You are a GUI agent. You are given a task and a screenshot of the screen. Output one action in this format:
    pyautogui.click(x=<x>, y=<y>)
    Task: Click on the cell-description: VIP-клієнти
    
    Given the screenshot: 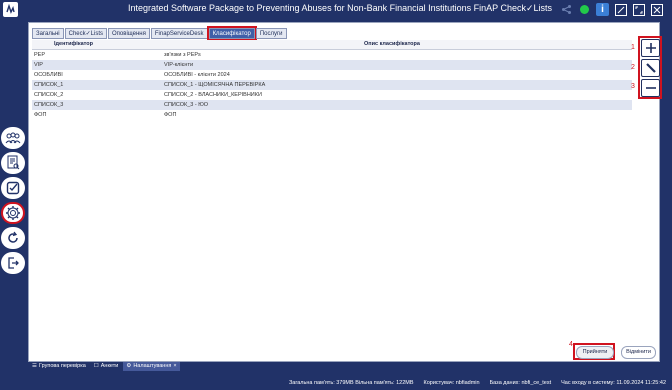 What is the action you would take?
    pyautogui.click(x=179, y=65)
    